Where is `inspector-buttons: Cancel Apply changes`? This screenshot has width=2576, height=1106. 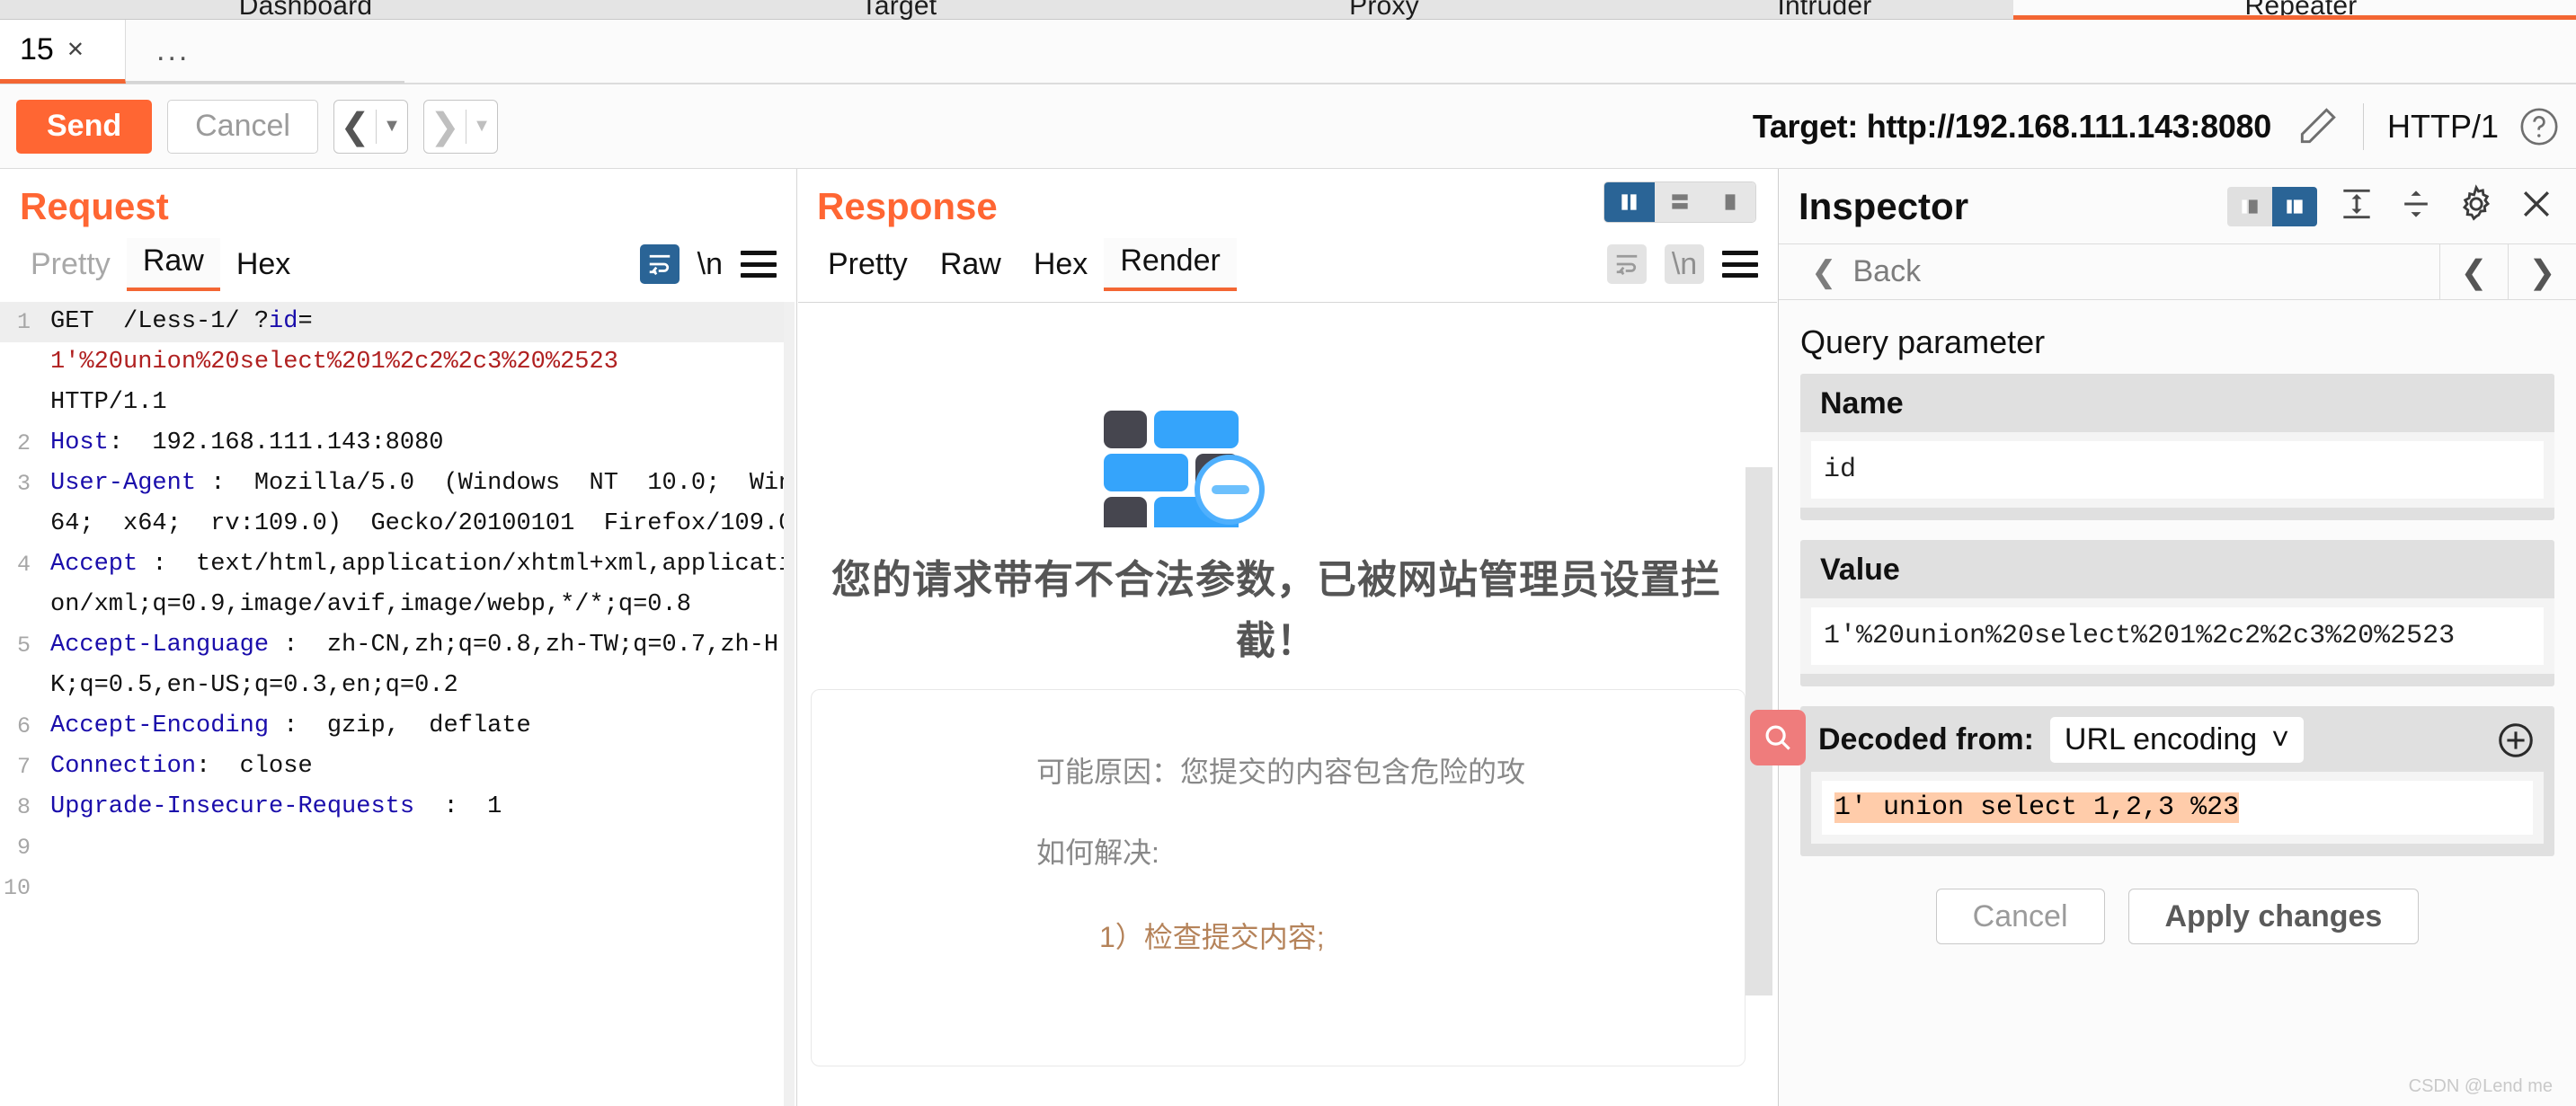 inspector-buttons: Cancel Apply changes is located at coordinates (2177, 917).